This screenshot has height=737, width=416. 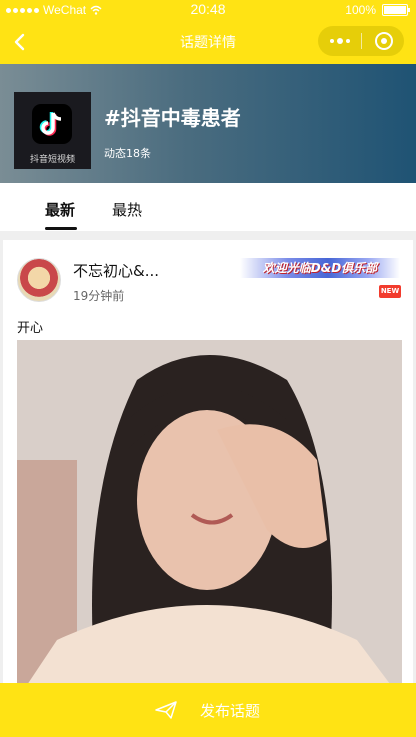 I want to click on user-avatar, so click(x=39, y=280).